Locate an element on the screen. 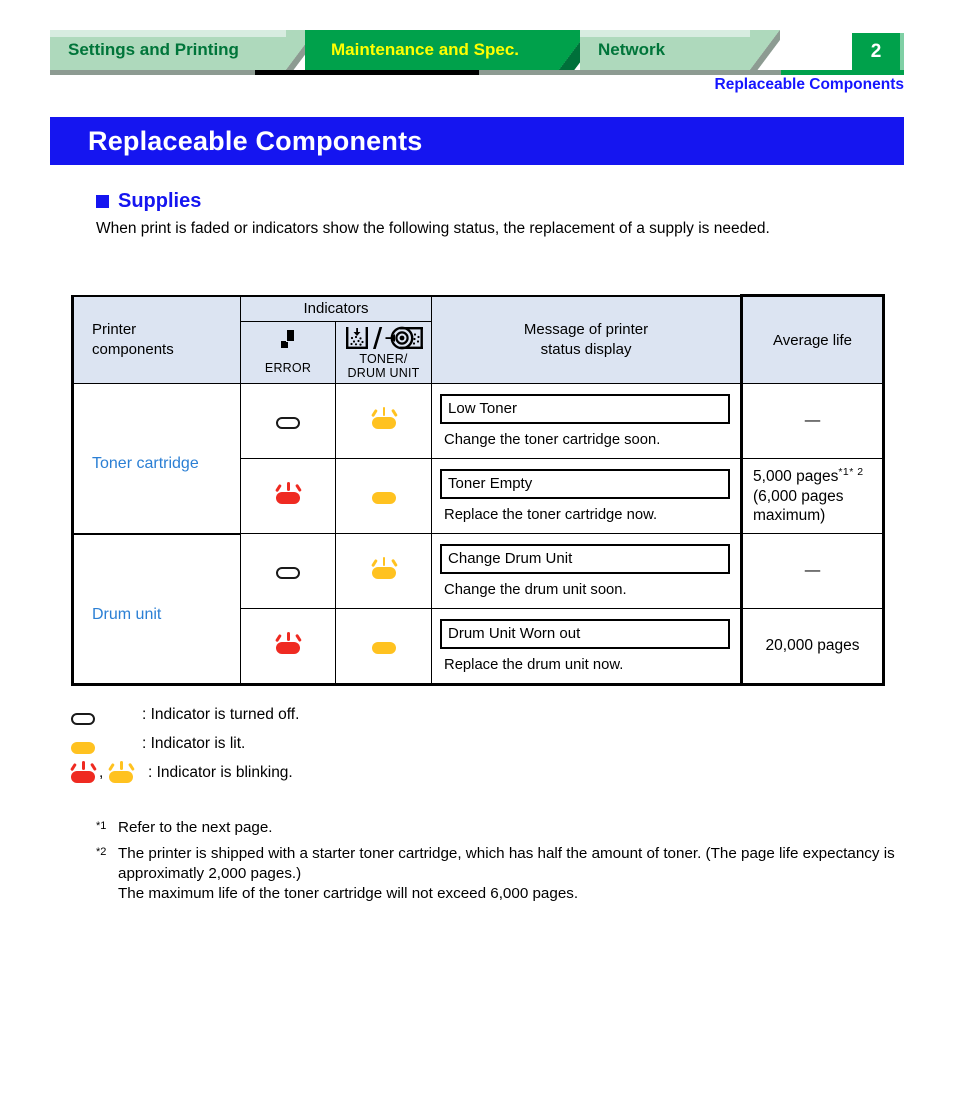 Image resolution: width=954 pixels, height=1105 pixels. running-head: Replaceable Components is located at coordinates (809, 84).